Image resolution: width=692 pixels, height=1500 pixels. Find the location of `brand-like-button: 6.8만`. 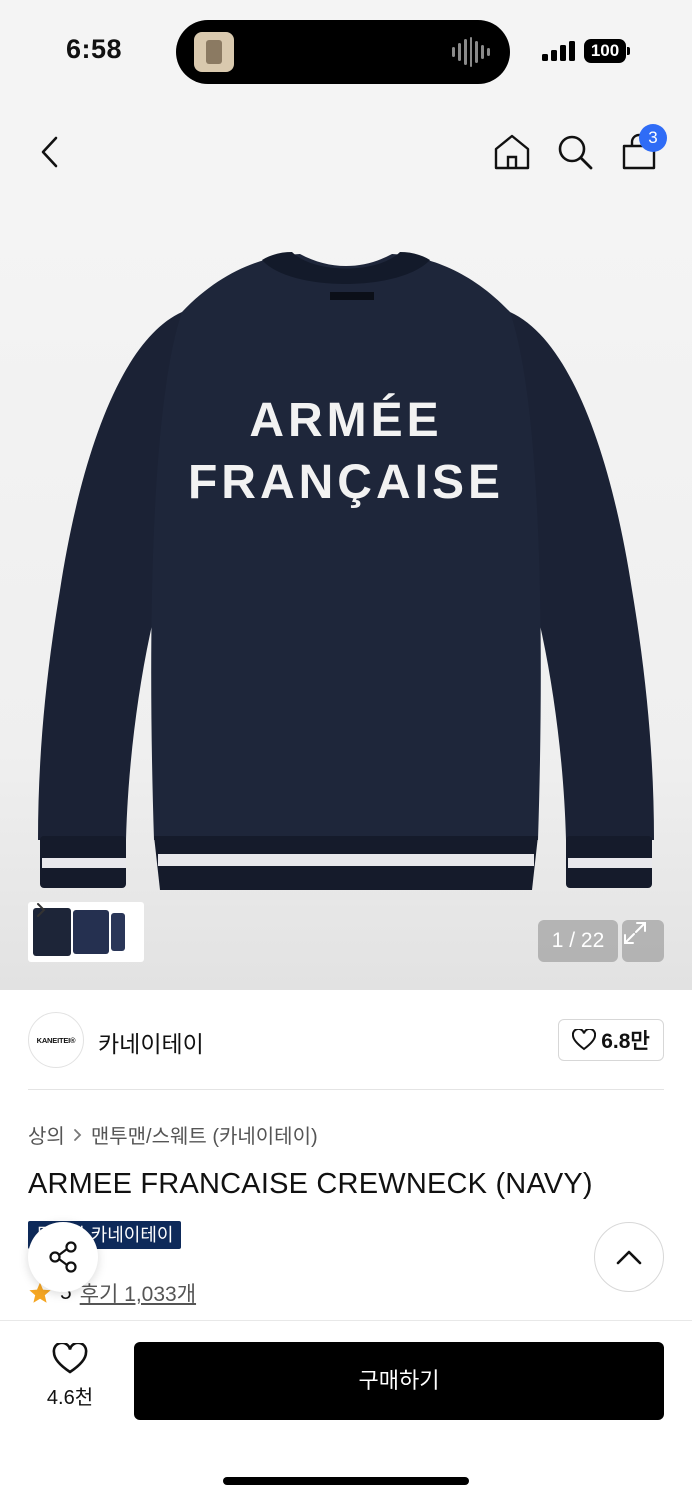

brand-like-button: 6.8만 is located at coordinates (611, 1040).